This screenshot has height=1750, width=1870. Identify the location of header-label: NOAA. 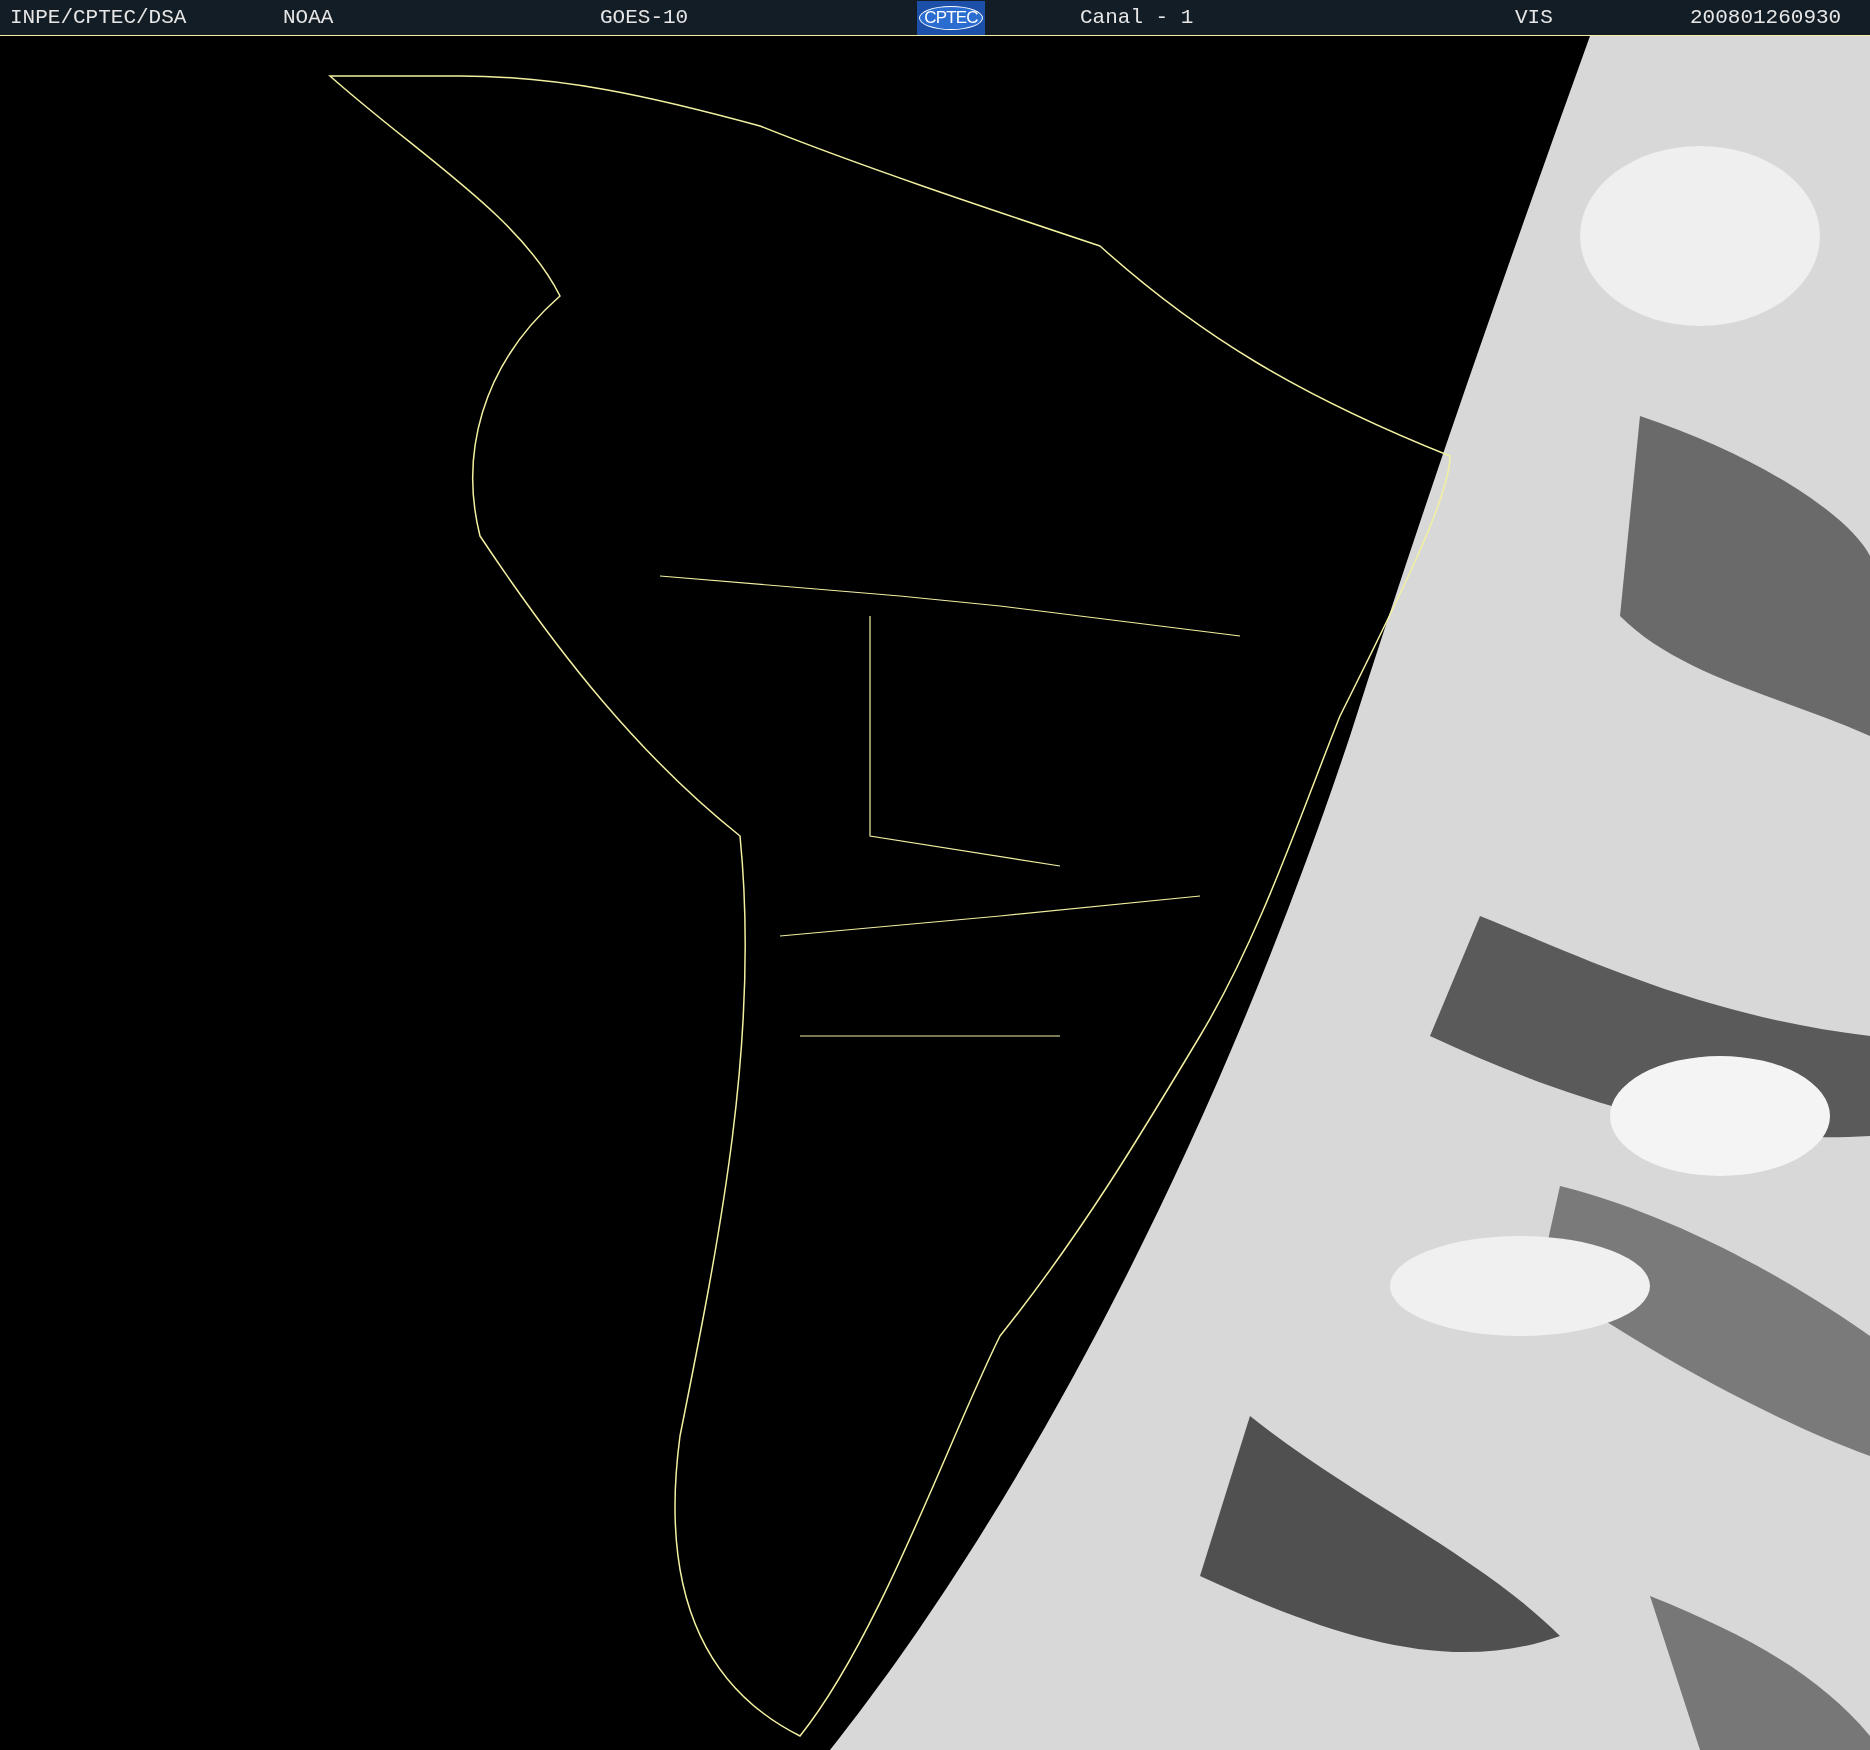
(308, 17).